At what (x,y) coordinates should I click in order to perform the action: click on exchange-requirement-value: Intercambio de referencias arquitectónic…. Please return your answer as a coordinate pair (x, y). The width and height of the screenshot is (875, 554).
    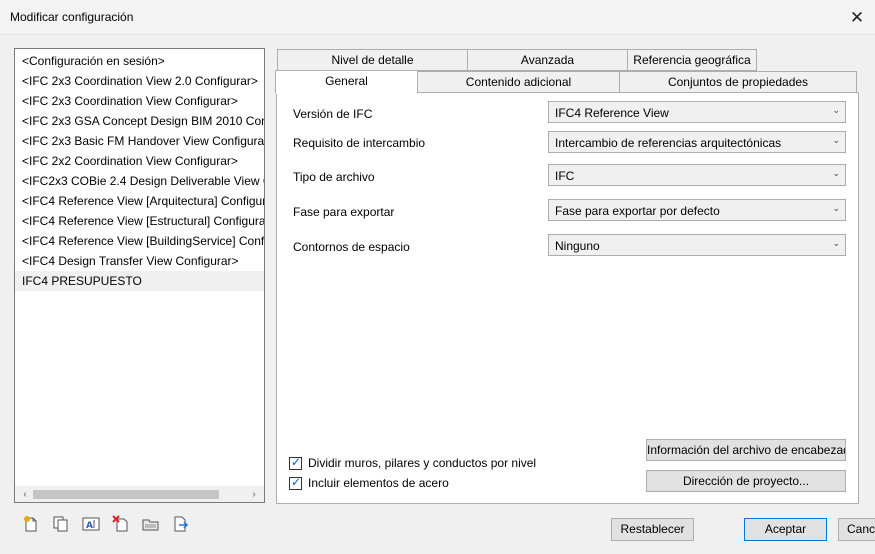
    Looking at the image, I should click on (668, 143).